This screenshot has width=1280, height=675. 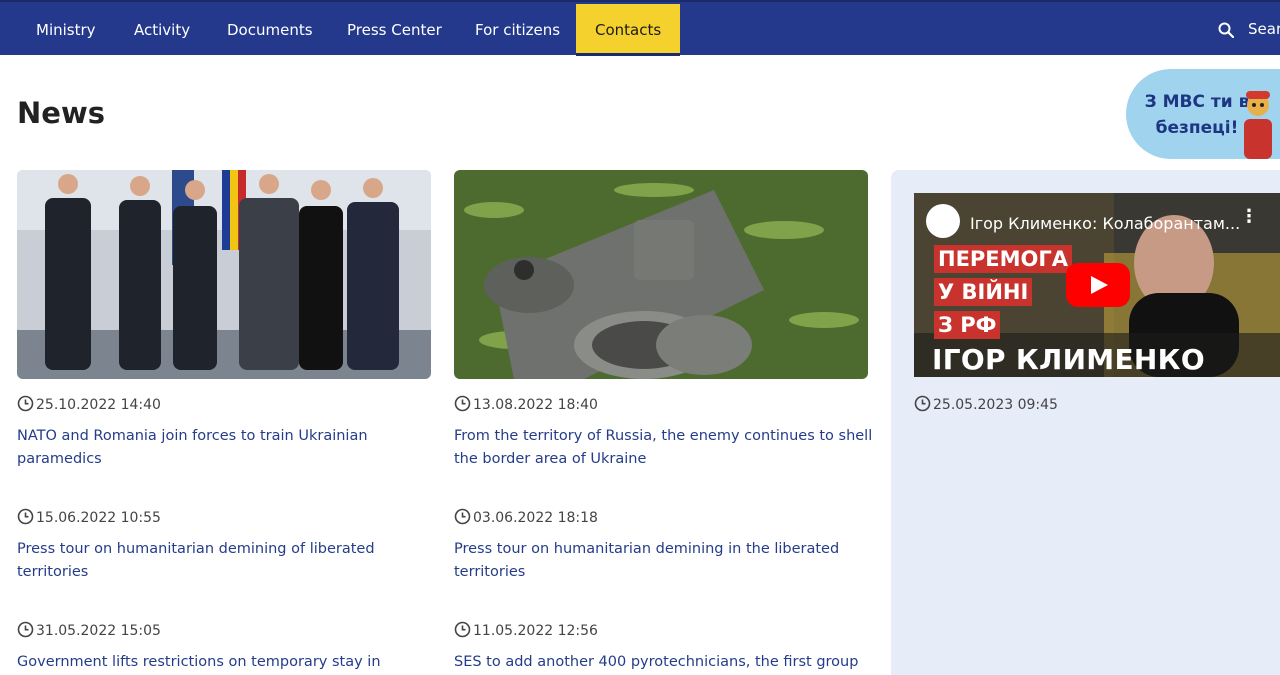 I want to click on play-icon, so click(x=1098, y=285).